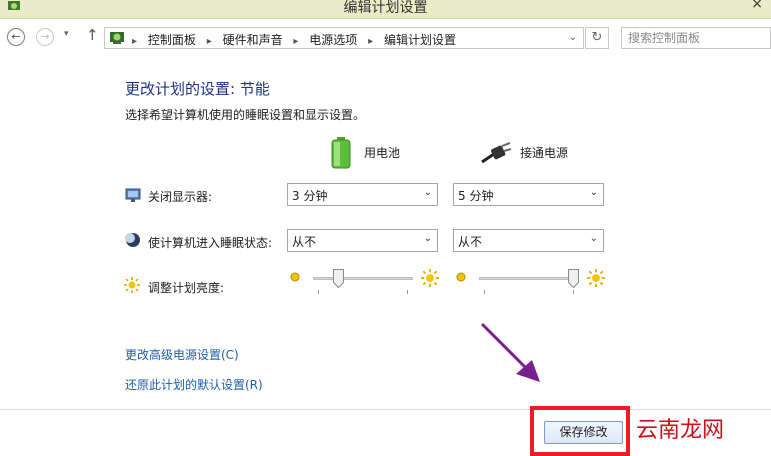 The height and width of the screenshot is (456, 771). I want to click on breadcrumb-edit-plan-settings: 编辑计划设置, so click(420, 40).